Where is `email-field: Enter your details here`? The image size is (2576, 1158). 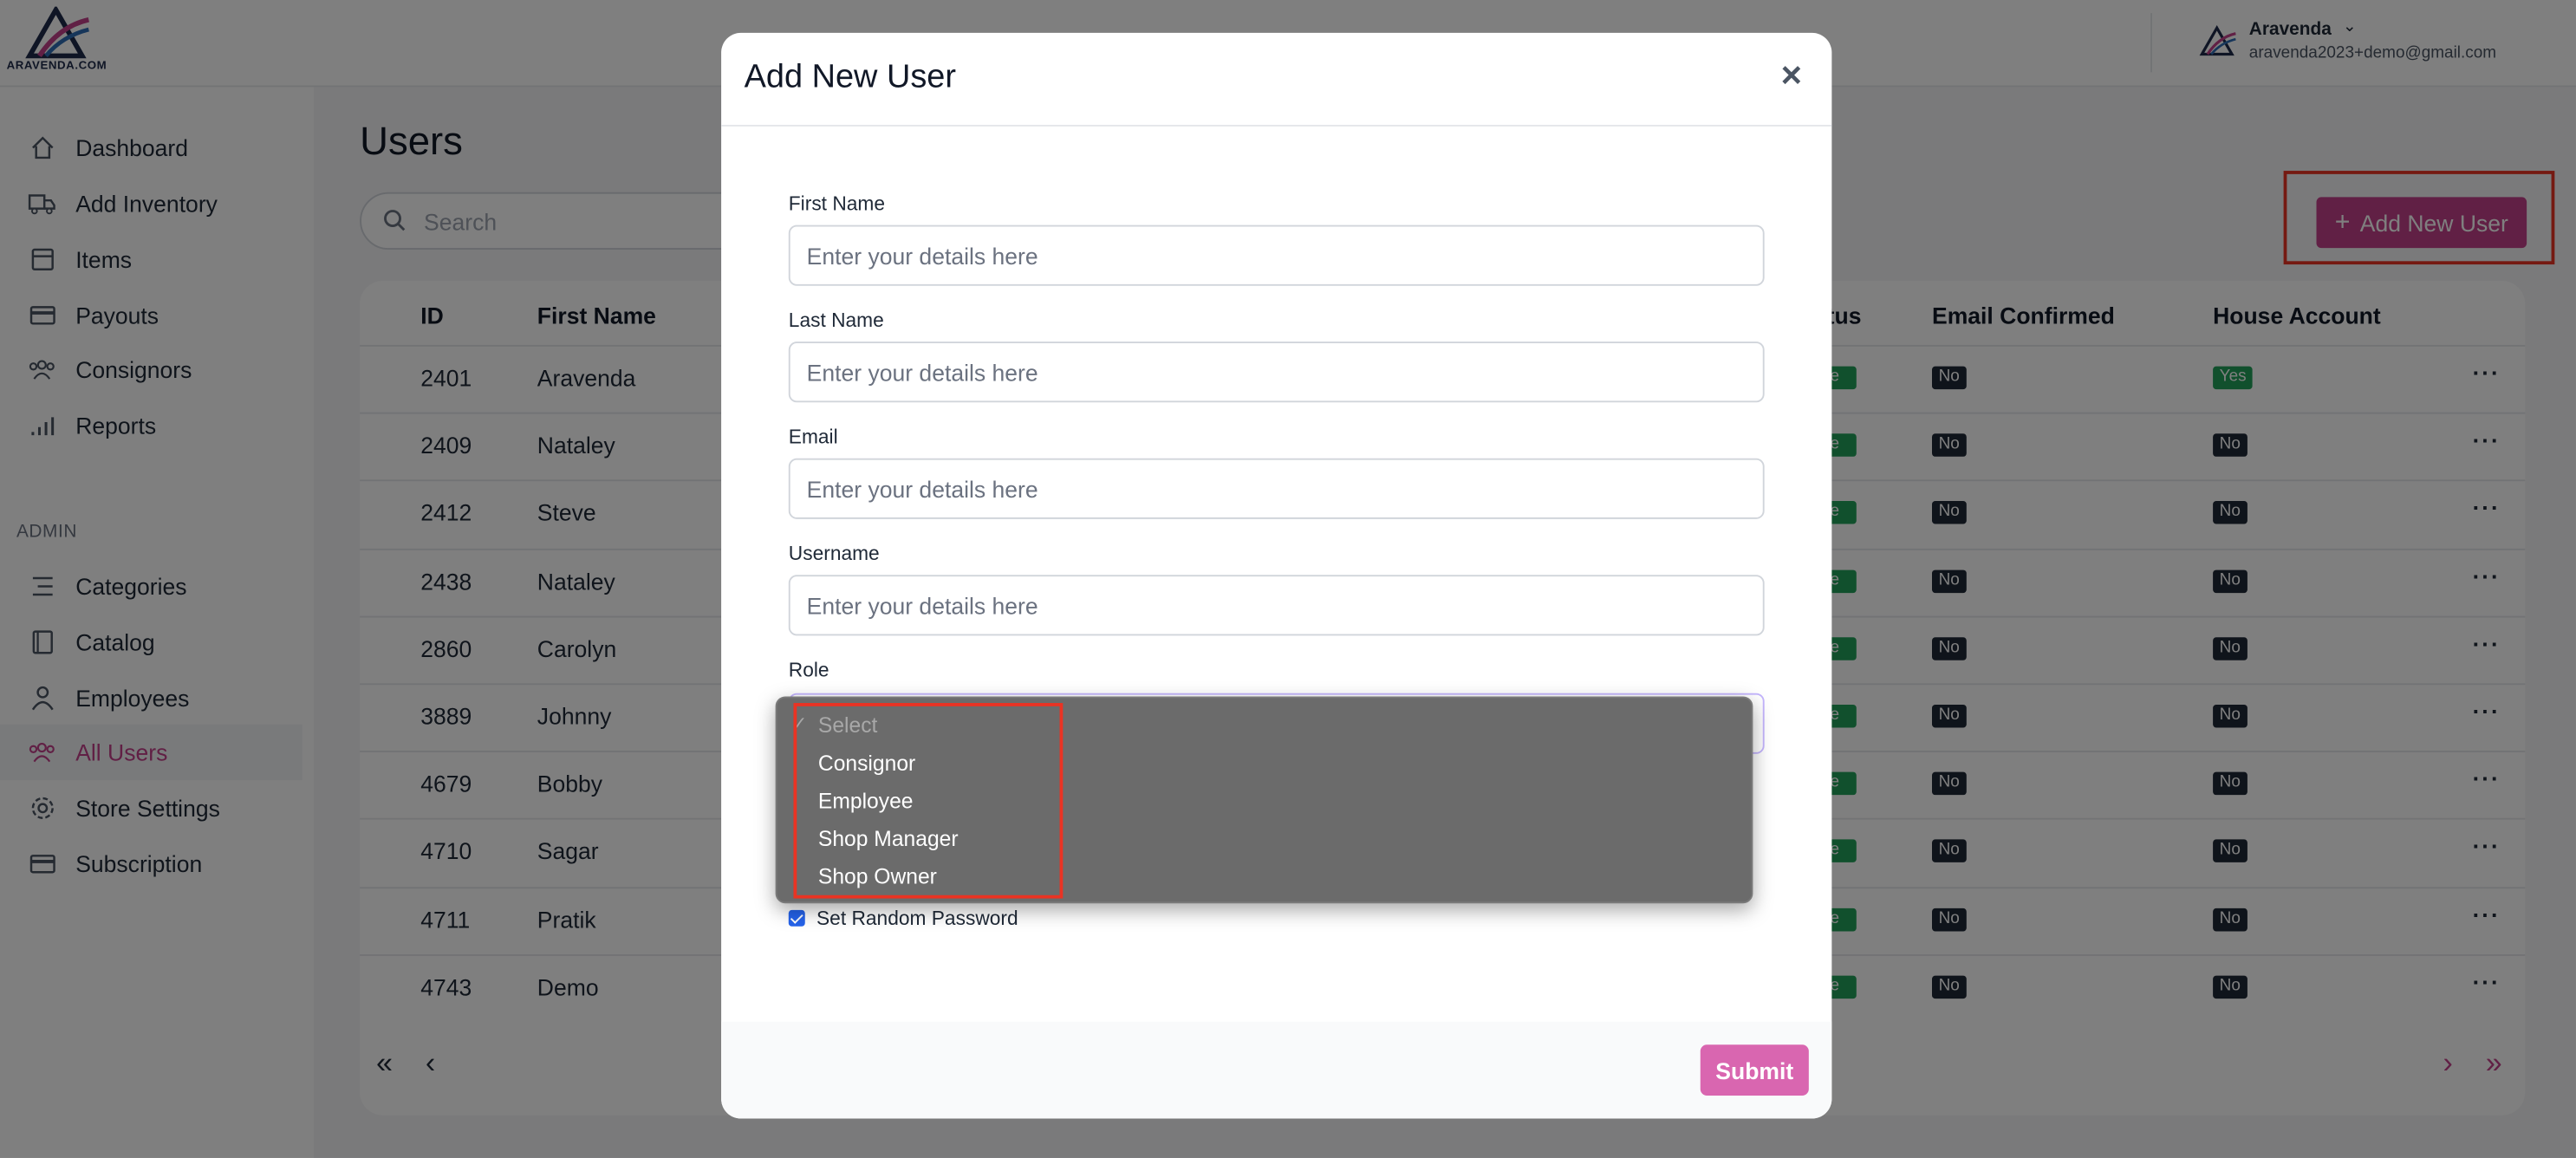
email-field: Enter your details here is located at coordinates (1276, 488).